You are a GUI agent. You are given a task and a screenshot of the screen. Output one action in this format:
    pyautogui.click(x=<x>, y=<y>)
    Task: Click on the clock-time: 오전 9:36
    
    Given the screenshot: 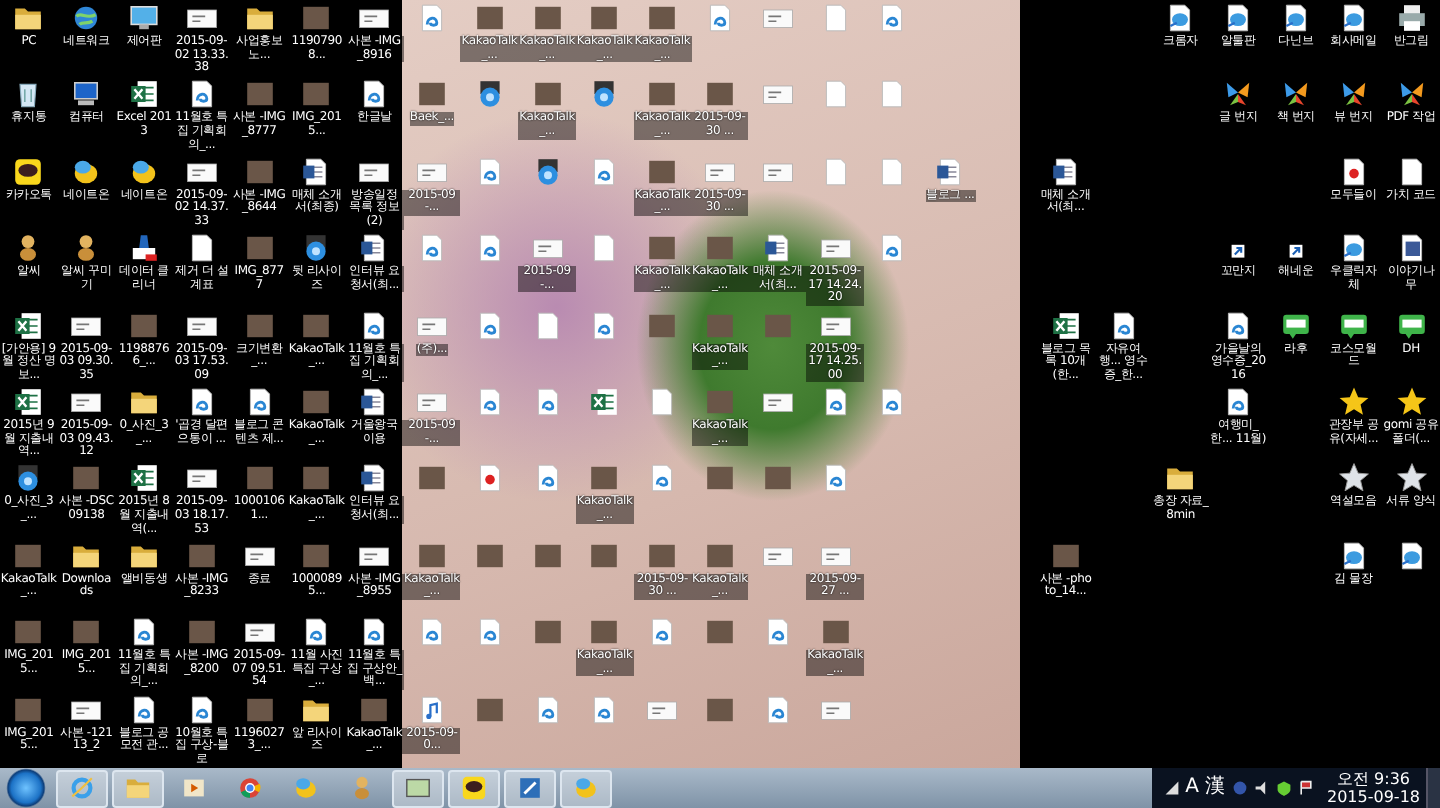 What is the action you would take?
    pyautogui.click(x=1373, y=779)
    